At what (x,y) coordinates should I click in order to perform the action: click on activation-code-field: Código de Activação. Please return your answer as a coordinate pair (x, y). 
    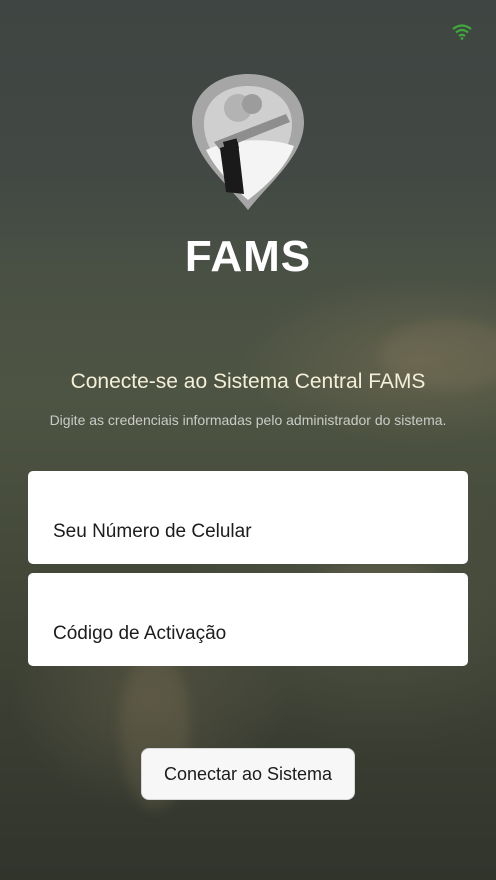
    Looking at the image, I should click on (248, 619).